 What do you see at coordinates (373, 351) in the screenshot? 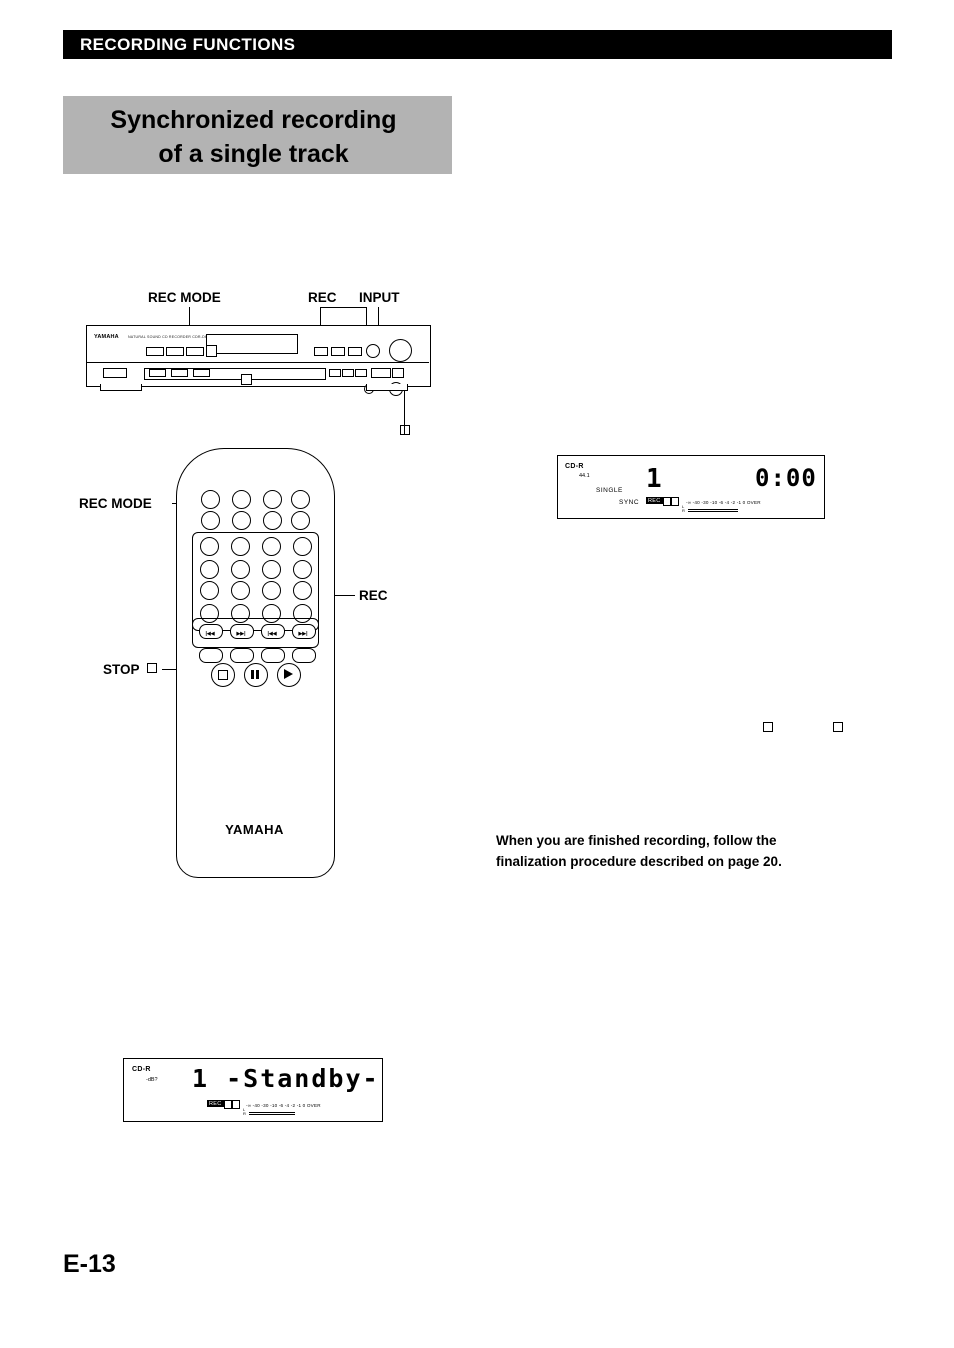
I see `deck-input-knob` at bounding box center [373, 351].